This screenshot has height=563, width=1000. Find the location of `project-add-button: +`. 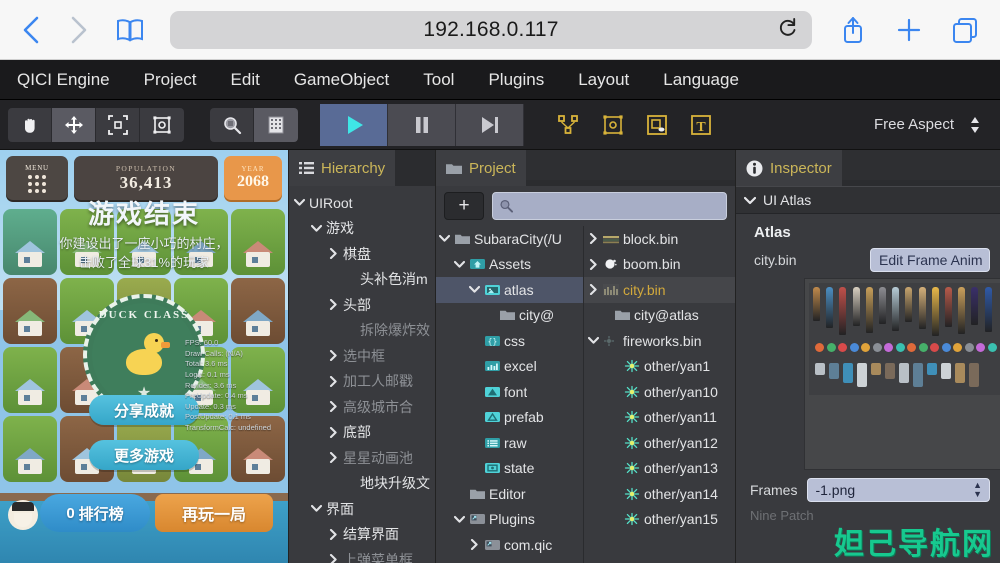

project-add-button: + is located at coordinates (464, 206).